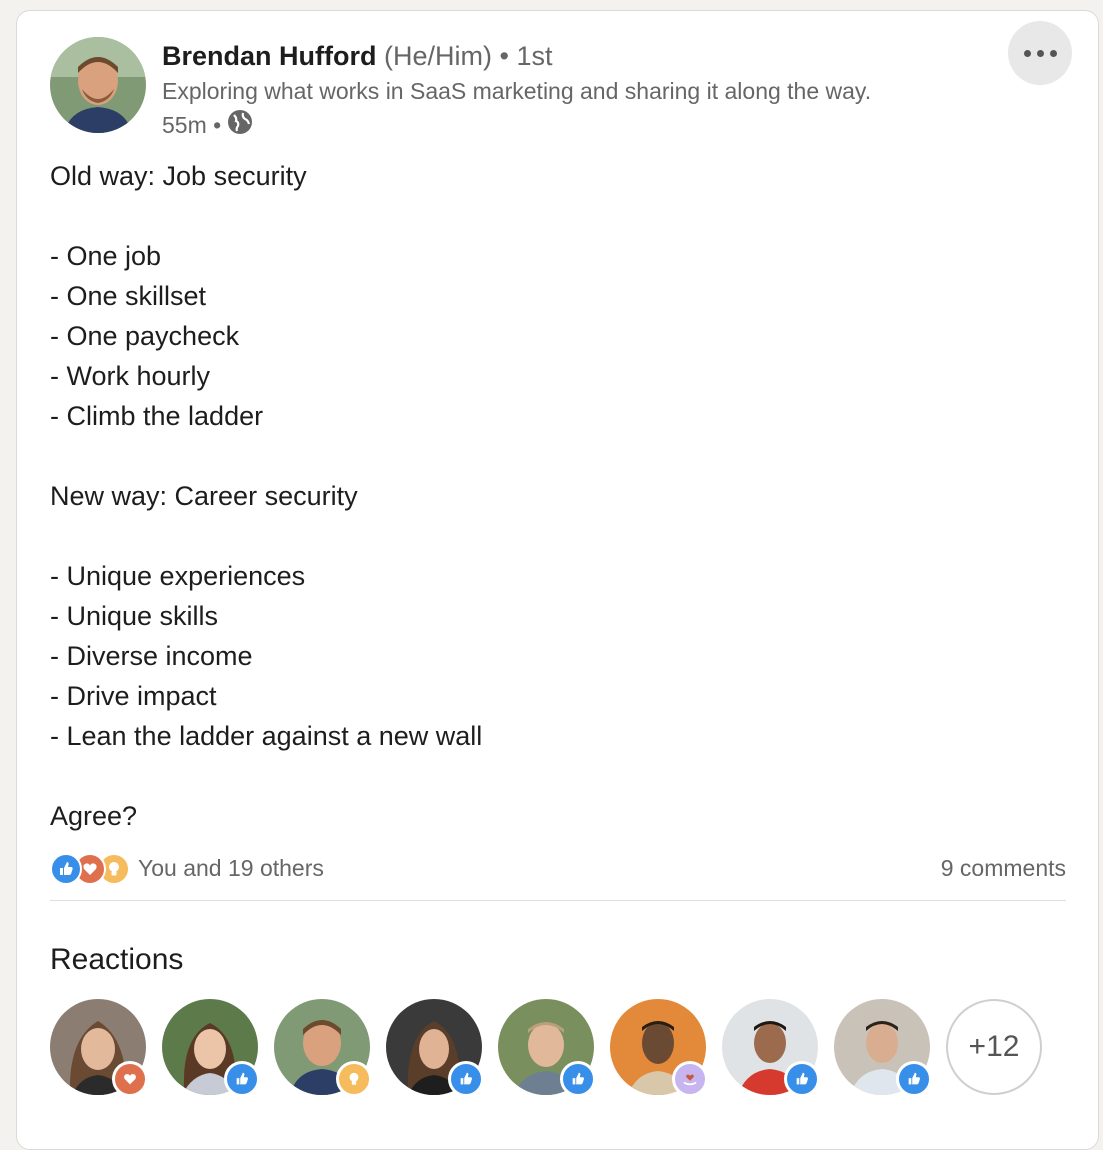 The height and width of the screenshot is (1150, 1103). I want to click on globe-icon, so click(240, 125).